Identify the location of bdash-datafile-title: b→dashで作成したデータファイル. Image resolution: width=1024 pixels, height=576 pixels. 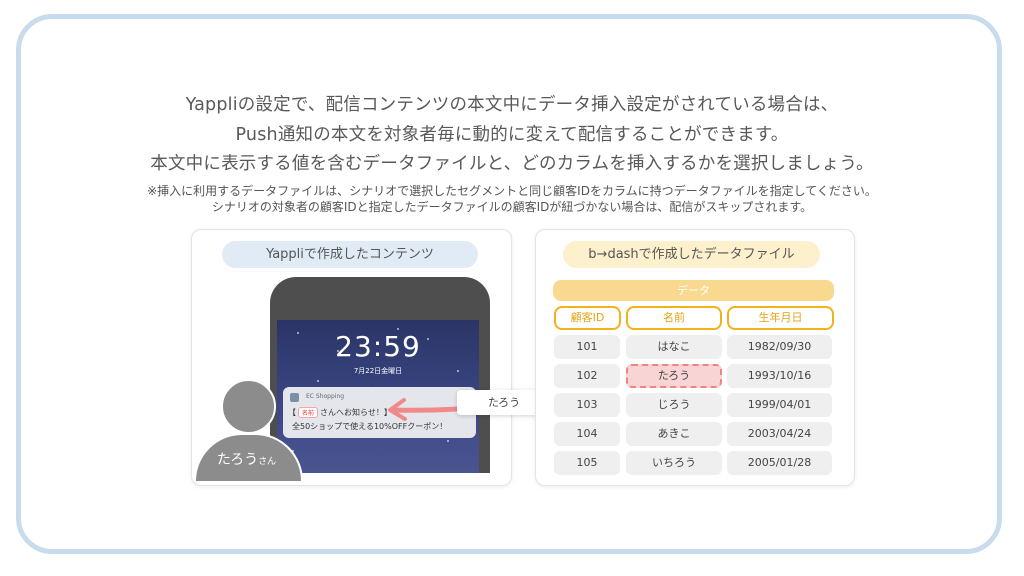
(691, 254).